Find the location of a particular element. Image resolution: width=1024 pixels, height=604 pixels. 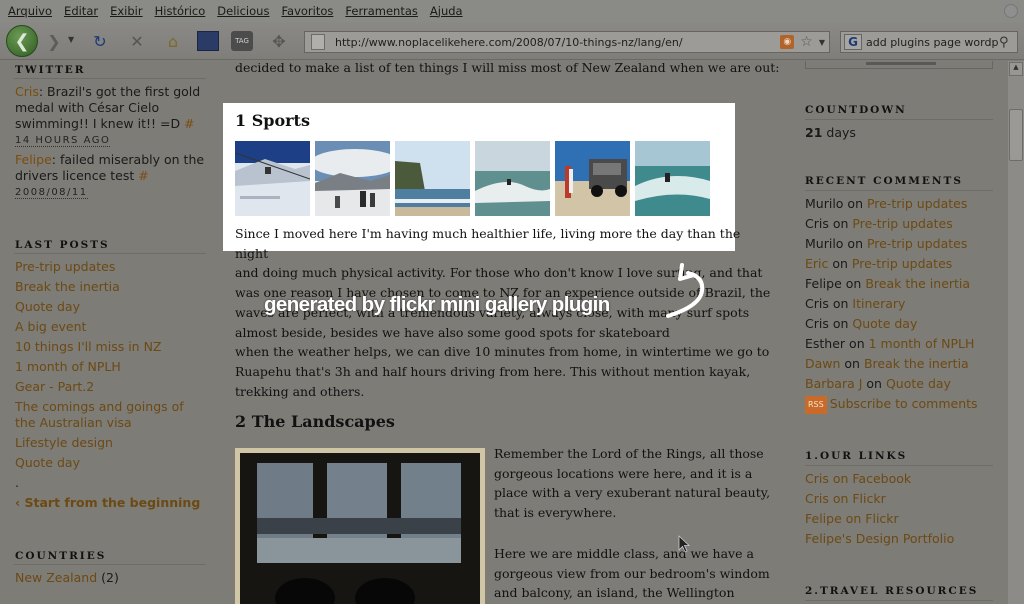

post-link: Break the inertia is located at coordinates (110, 287).